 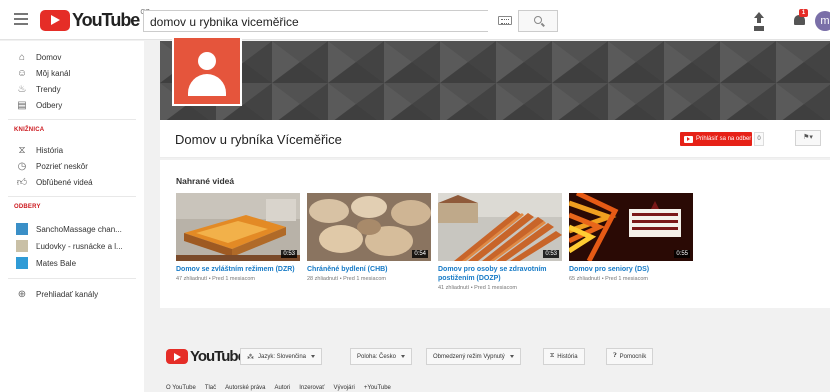 I want to click on sidebar-item-watch-later: ◷ Pozrieť neskôr, so click(x=72, y=166).